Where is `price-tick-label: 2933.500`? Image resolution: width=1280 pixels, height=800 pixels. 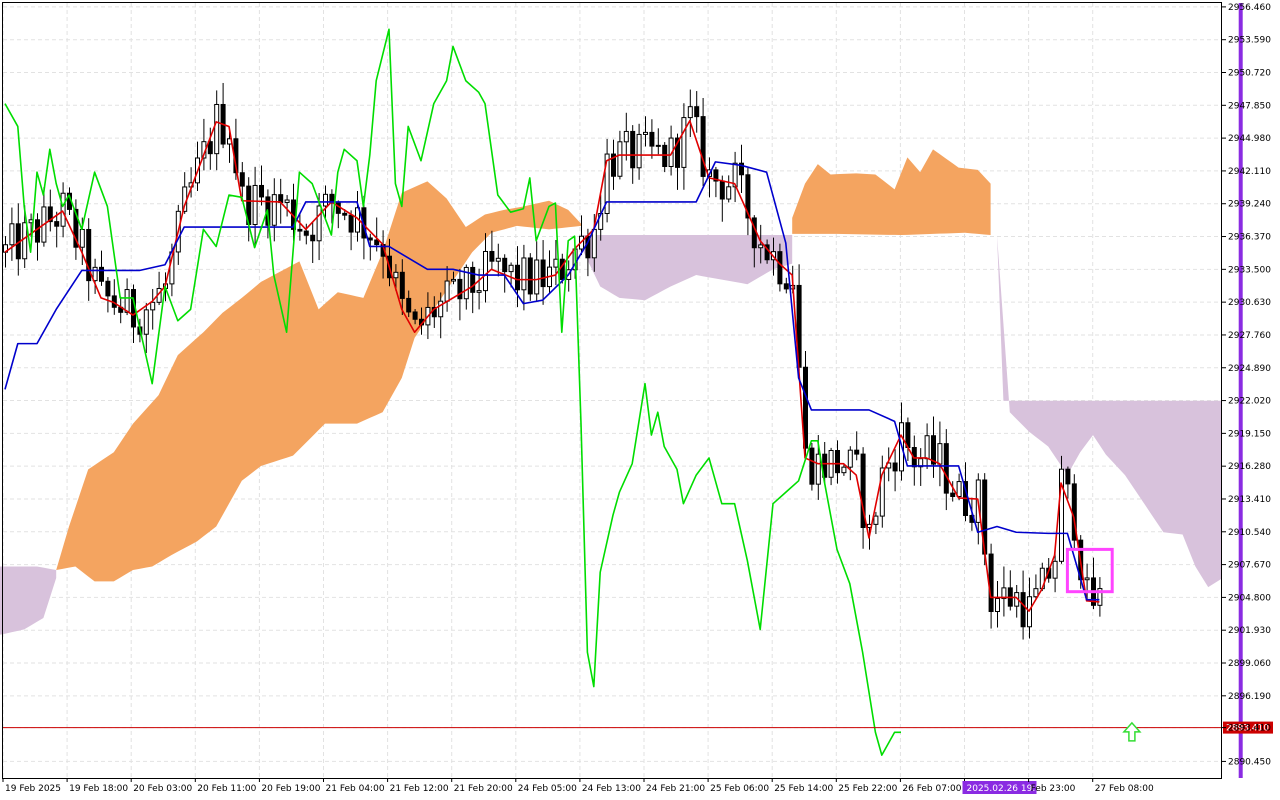
price-tick-label: 2933.500 is located at coordinates (1249, 270).